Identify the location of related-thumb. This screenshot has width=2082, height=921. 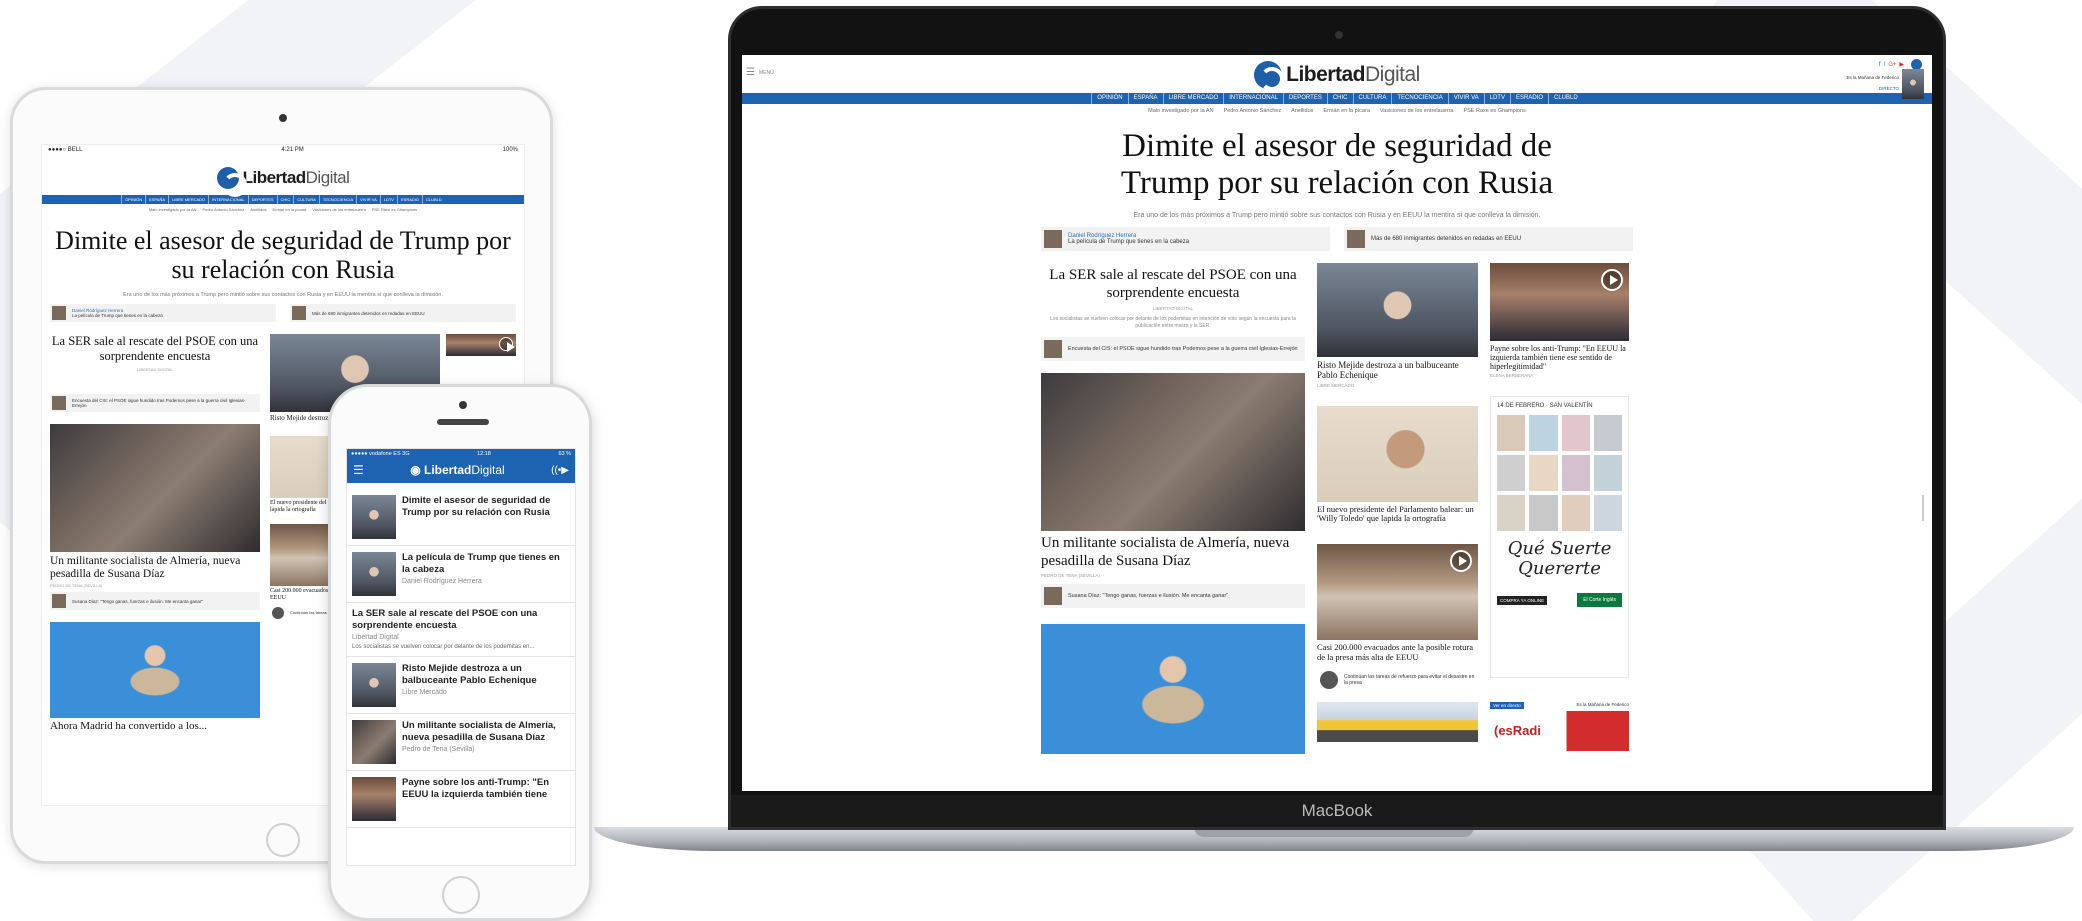
(299, 313).